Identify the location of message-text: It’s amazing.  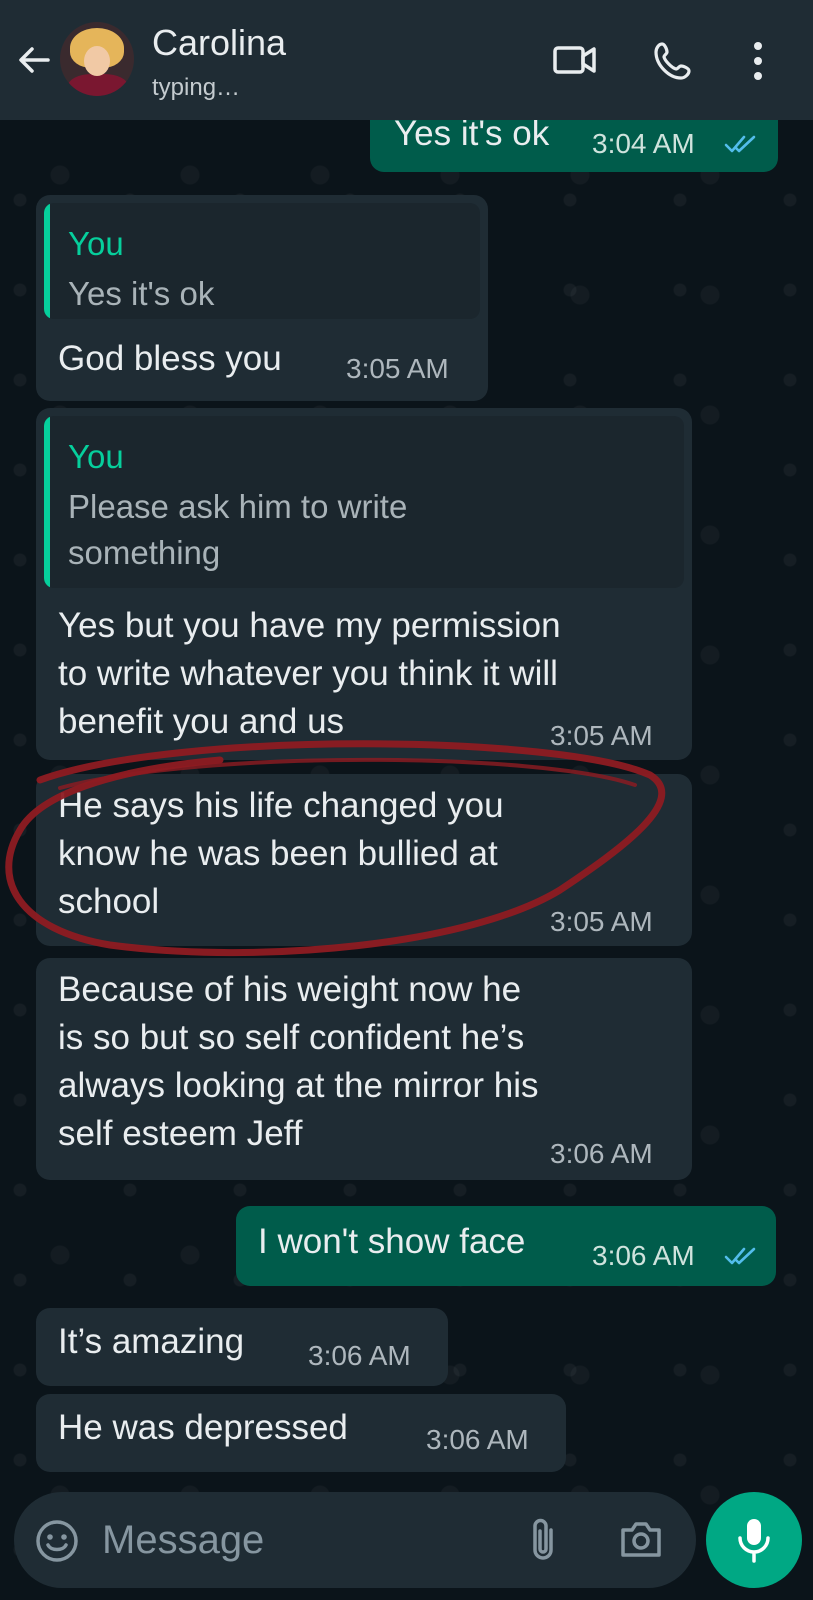
(151, 1341).